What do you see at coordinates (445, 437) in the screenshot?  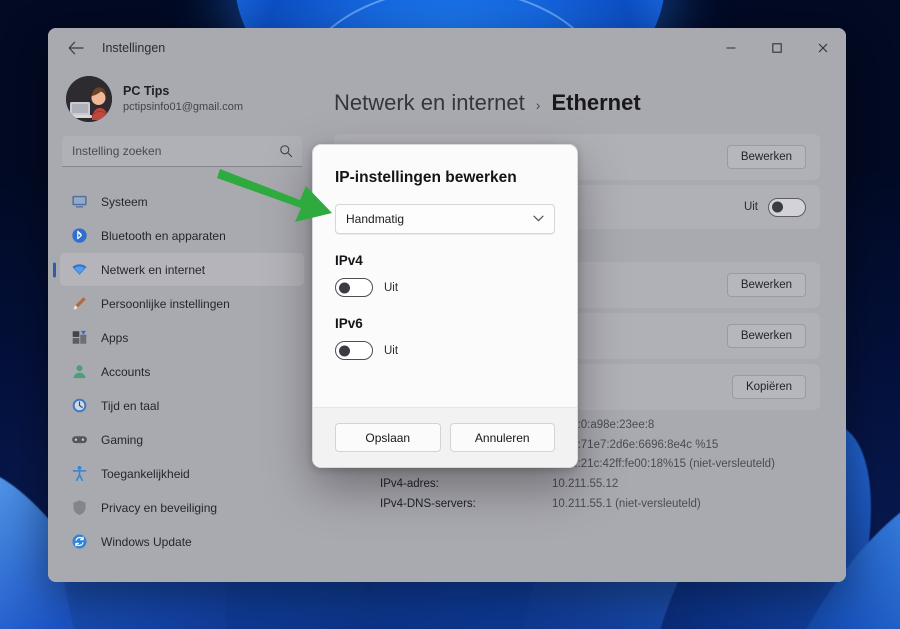 I see `dialog-footer: Opslaan Annuleren` at bounding box center [445, 437].